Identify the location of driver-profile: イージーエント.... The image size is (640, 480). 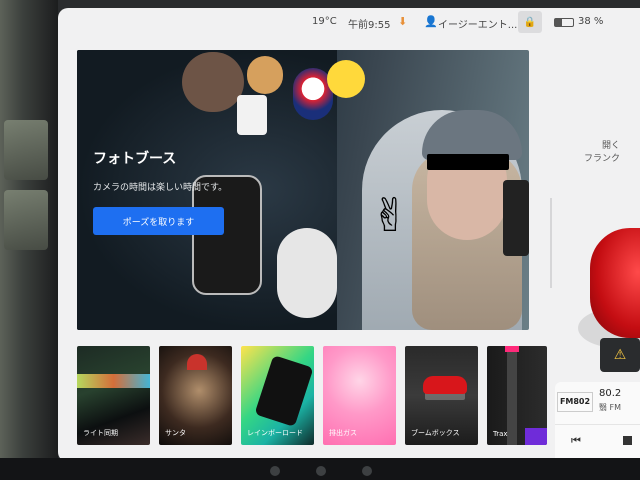
(477, 23).